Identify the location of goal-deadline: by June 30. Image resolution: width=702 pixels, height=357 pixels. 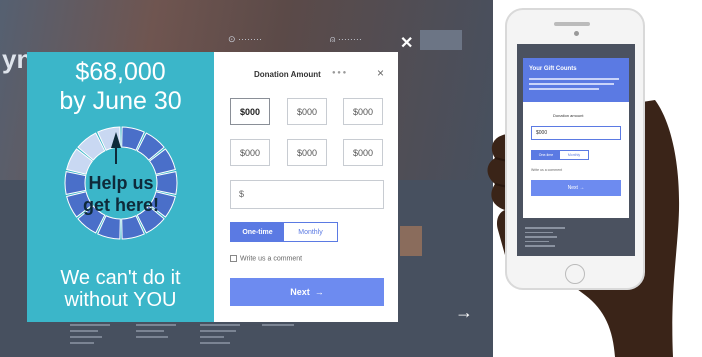
(120, 101).